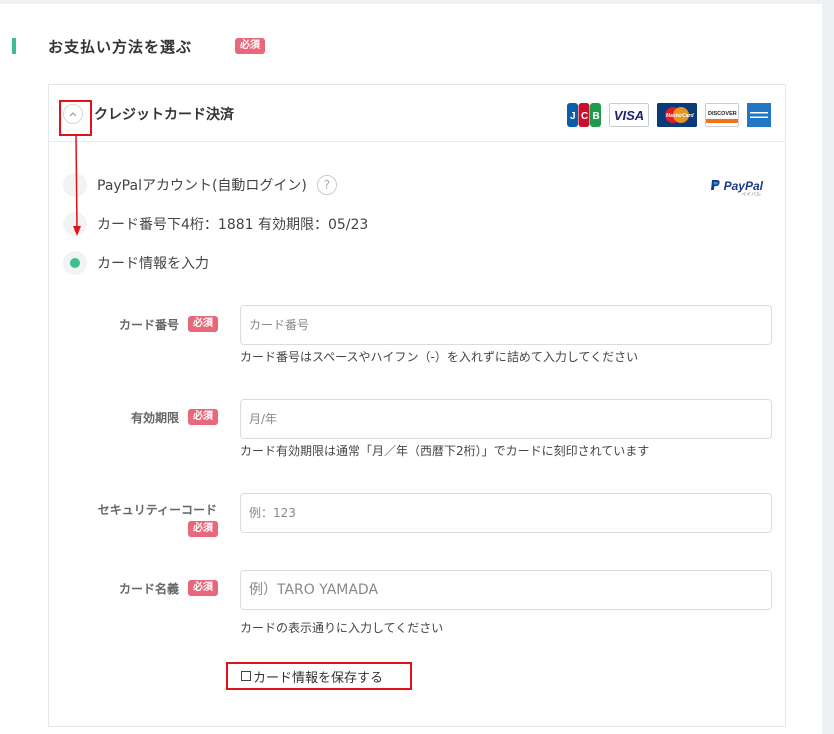 This screenshot has width=834, height=734. I want to click on mastercard-logo: MasterCard, so click(677, 115).